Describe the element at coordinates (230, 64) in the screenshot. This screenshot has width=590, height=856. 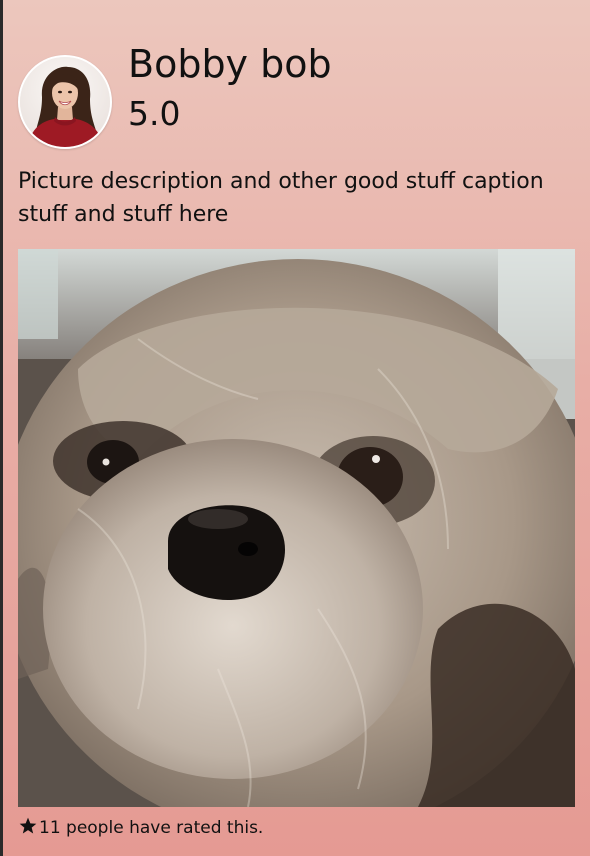
I see `user-name: Bobby bob` at that location.